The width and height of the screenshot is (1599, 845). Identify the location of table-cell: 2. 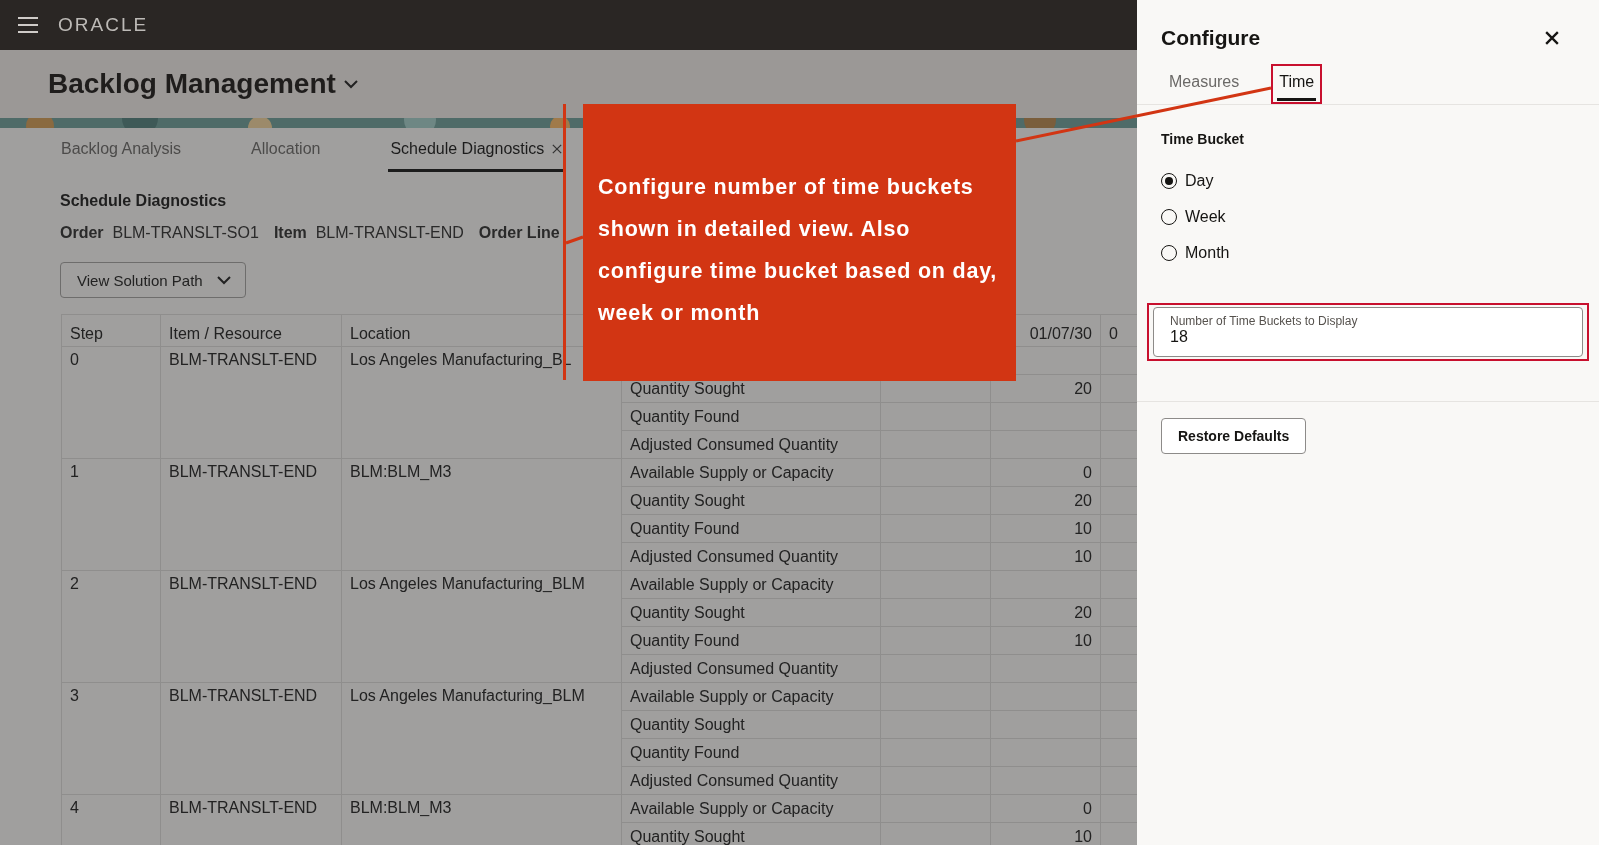
(111, 626).